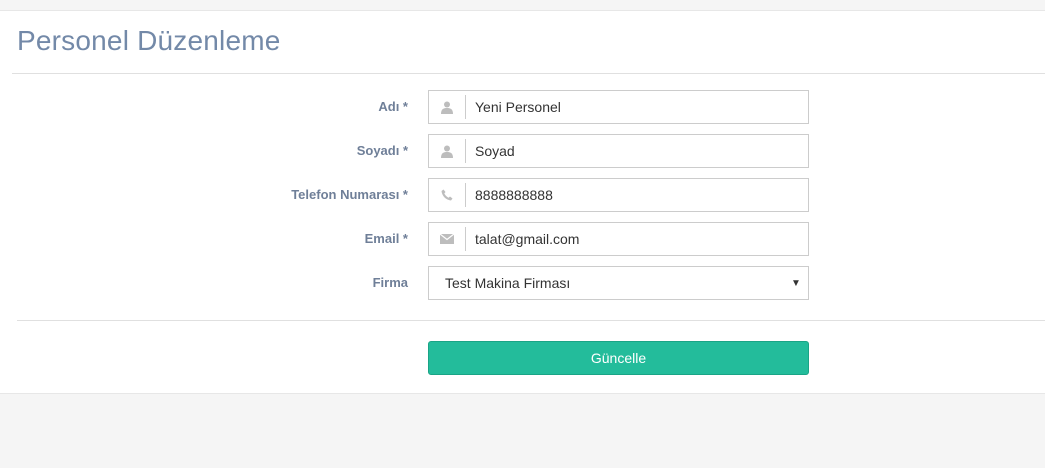  What do you see at coordinates (349, 194) in the screenshot?
I see `phone-label: Telefon Numarası *` at bounding box center [349, 194].